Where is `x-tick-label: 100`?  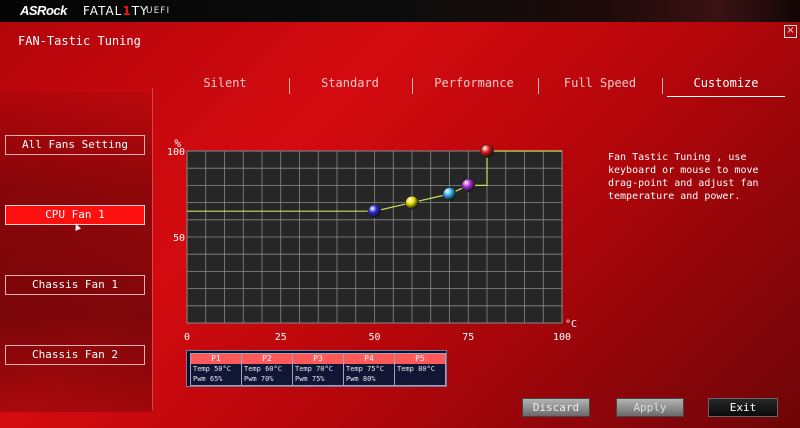
x-tick-label: 100 is located at coordinates (562, 336).